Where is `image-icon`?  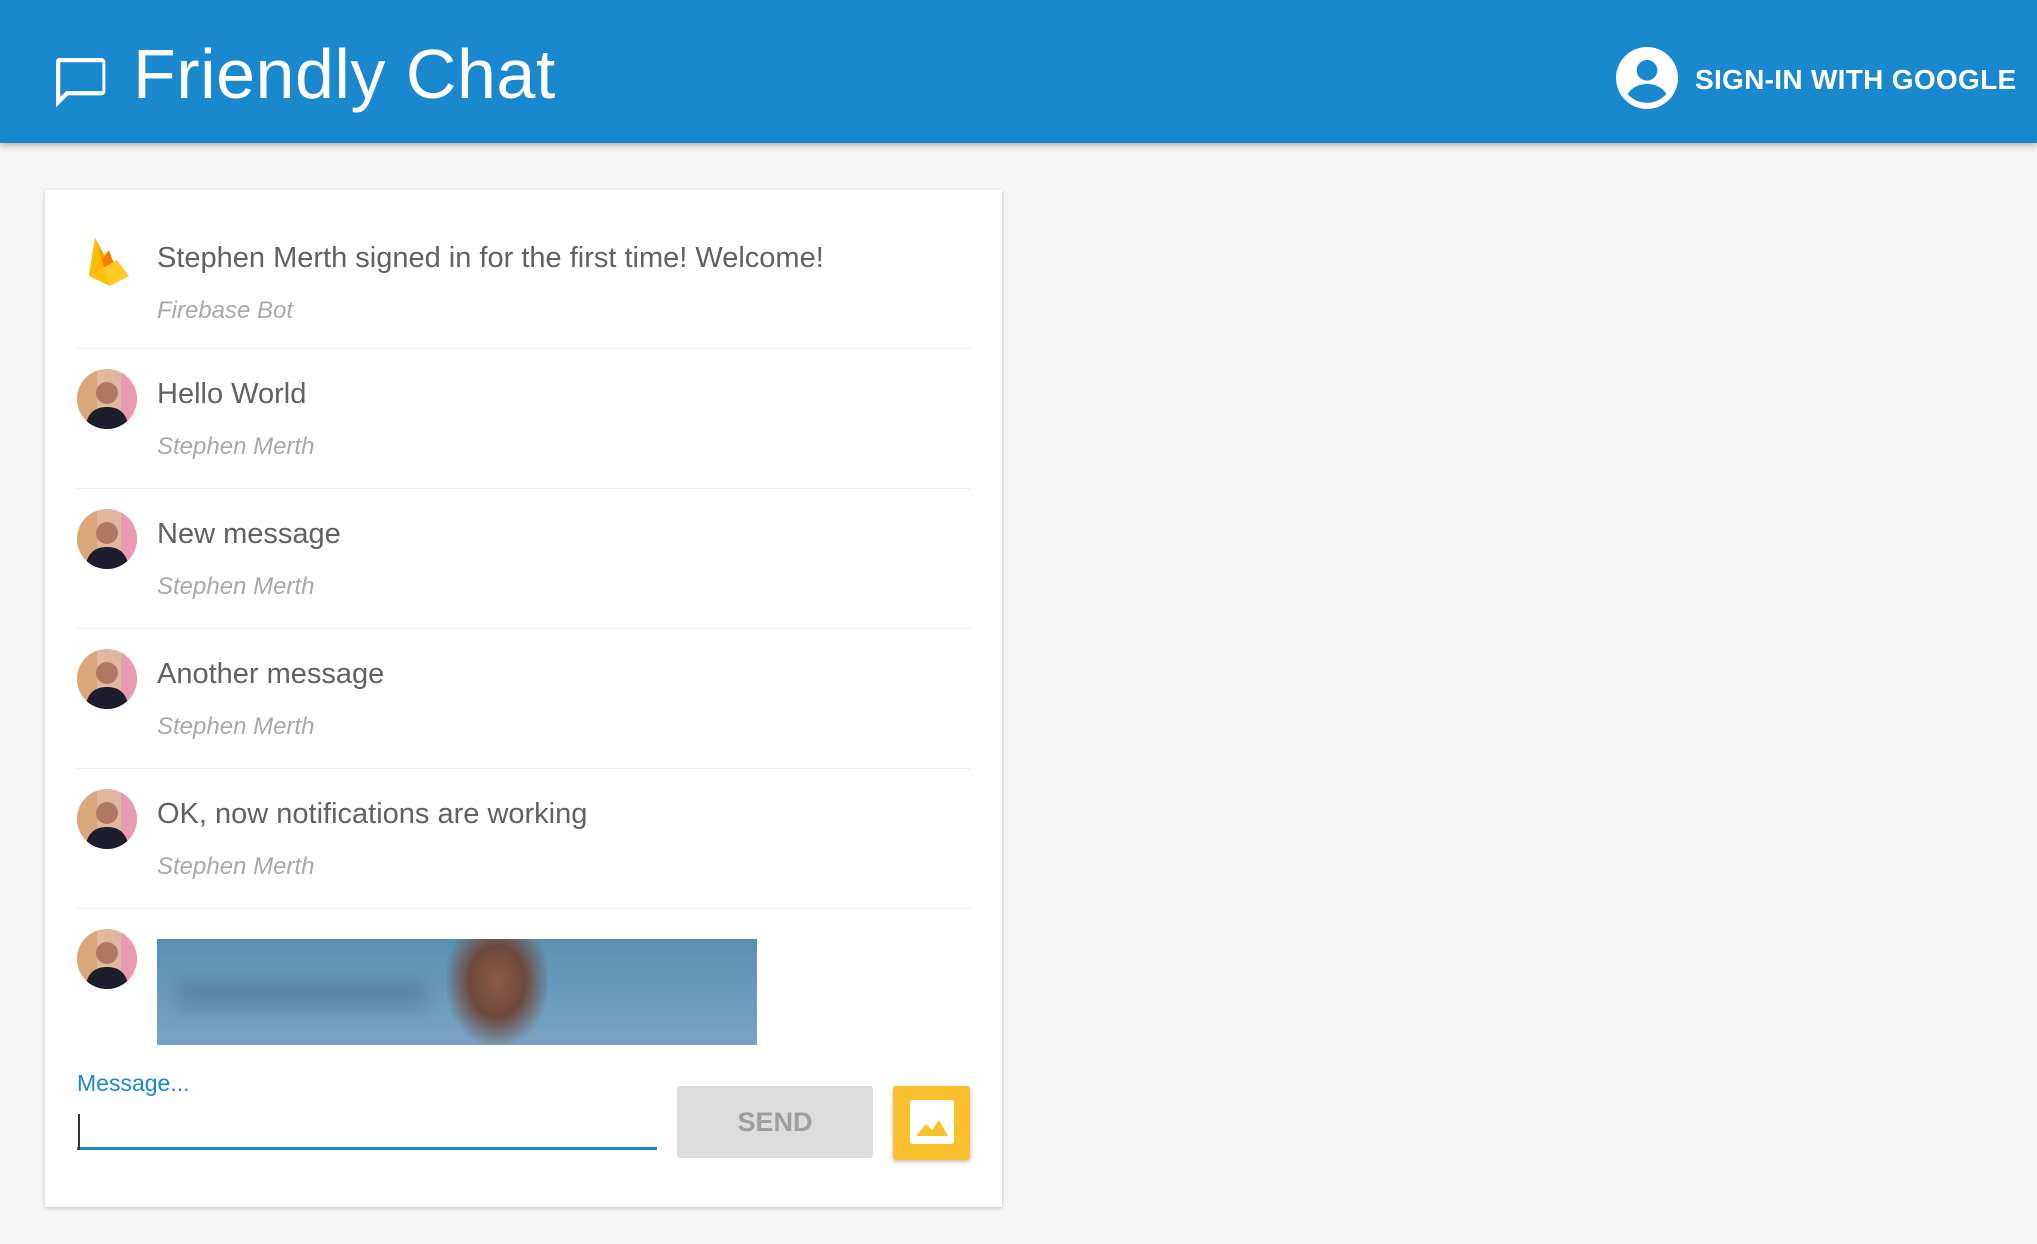 image-icon is located at coordinates (932, 1123).